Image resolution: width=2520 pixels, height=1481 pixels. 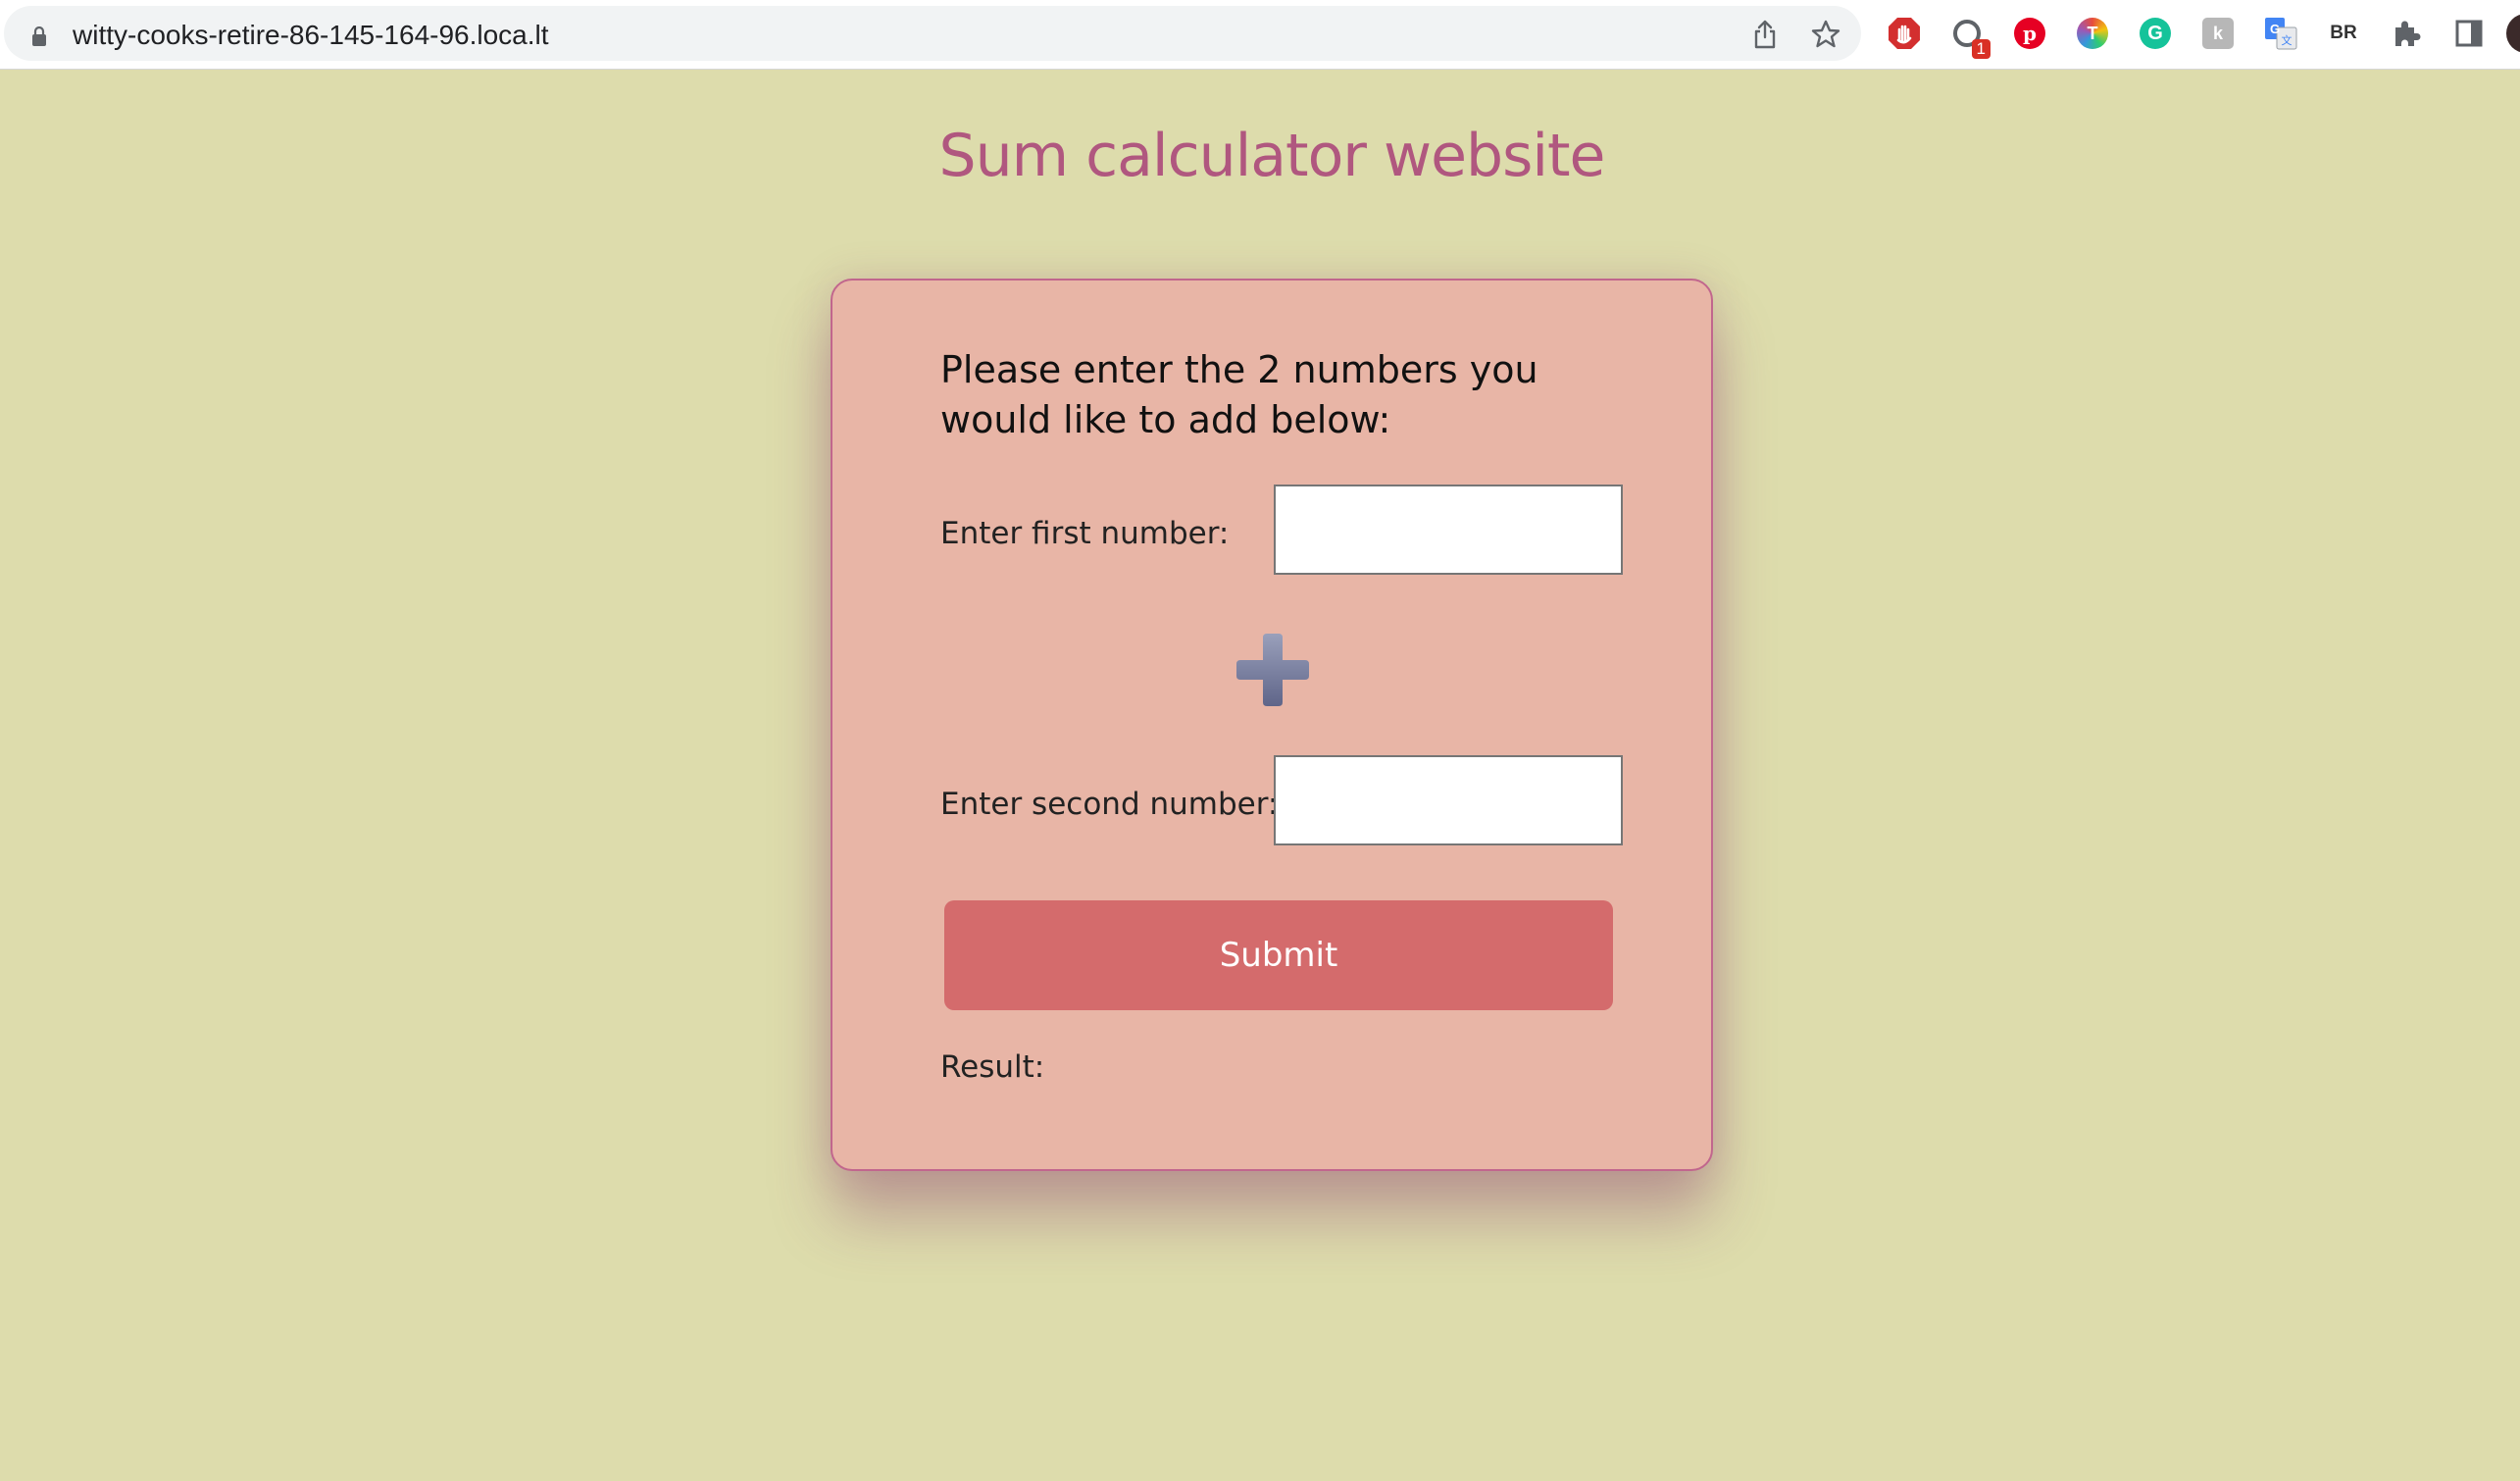 I want to click on submit-button: Submit, so click(x=1278, y=955).